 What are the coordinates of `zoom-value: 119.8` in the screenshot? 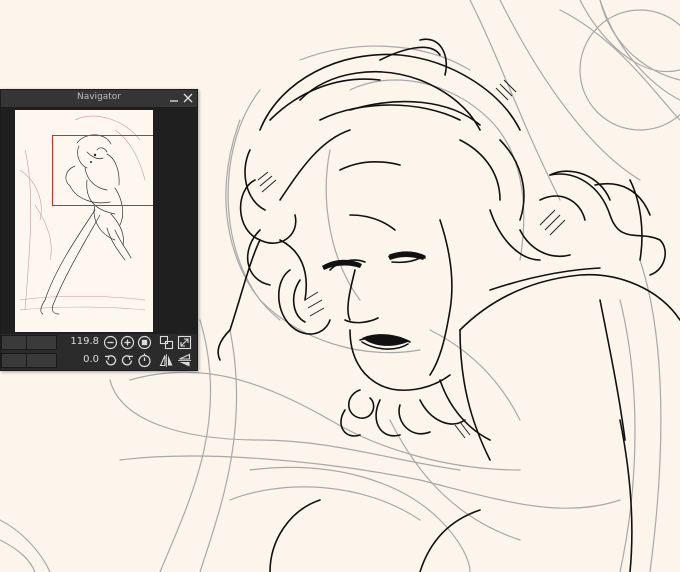 It's located at (81, 341).